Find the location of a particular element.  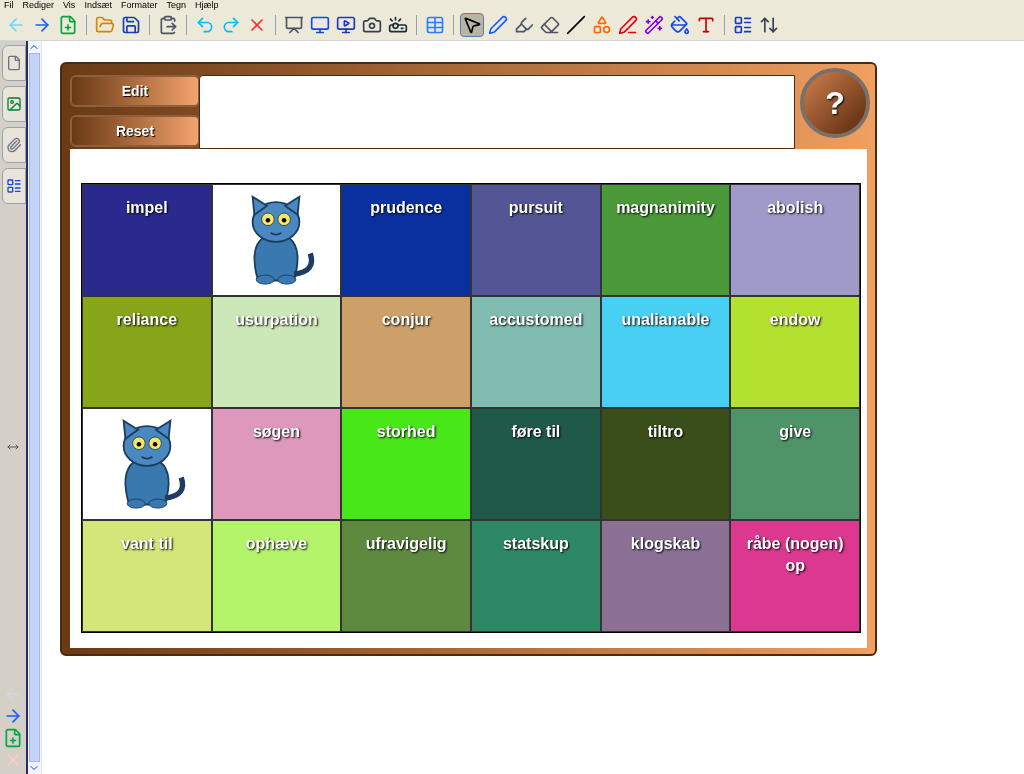

card-word: abolish is located at coordinates (795, 208).